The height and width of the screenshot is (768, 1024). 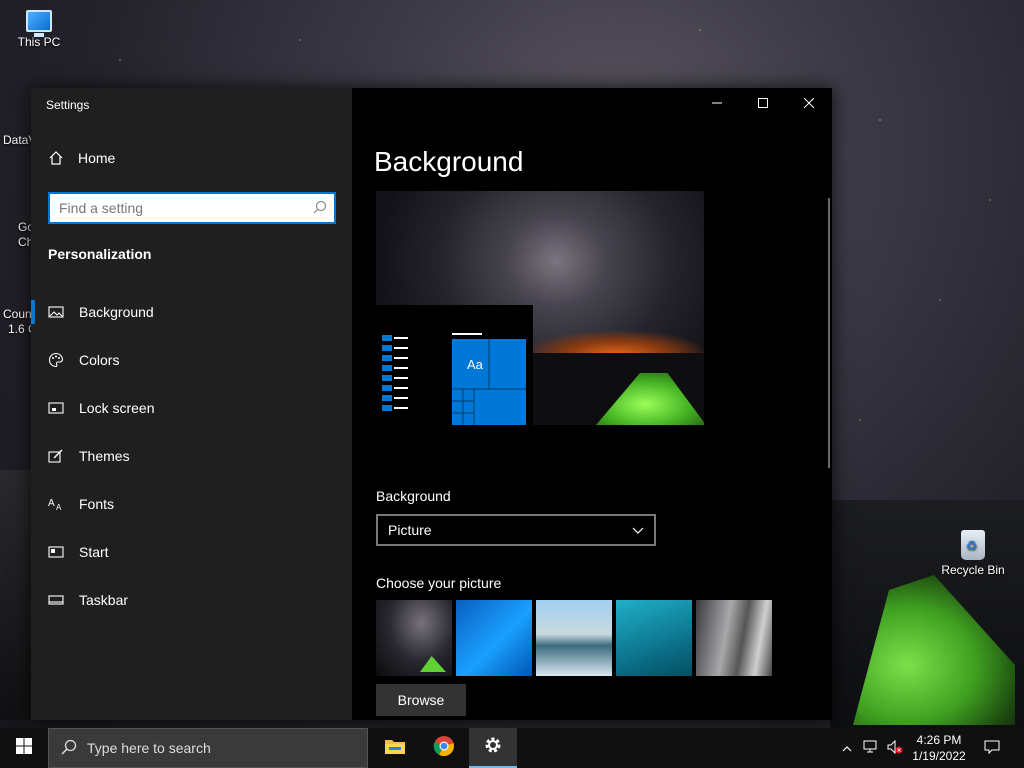 I want to click on computer-icon, so click(x=39, y=23).